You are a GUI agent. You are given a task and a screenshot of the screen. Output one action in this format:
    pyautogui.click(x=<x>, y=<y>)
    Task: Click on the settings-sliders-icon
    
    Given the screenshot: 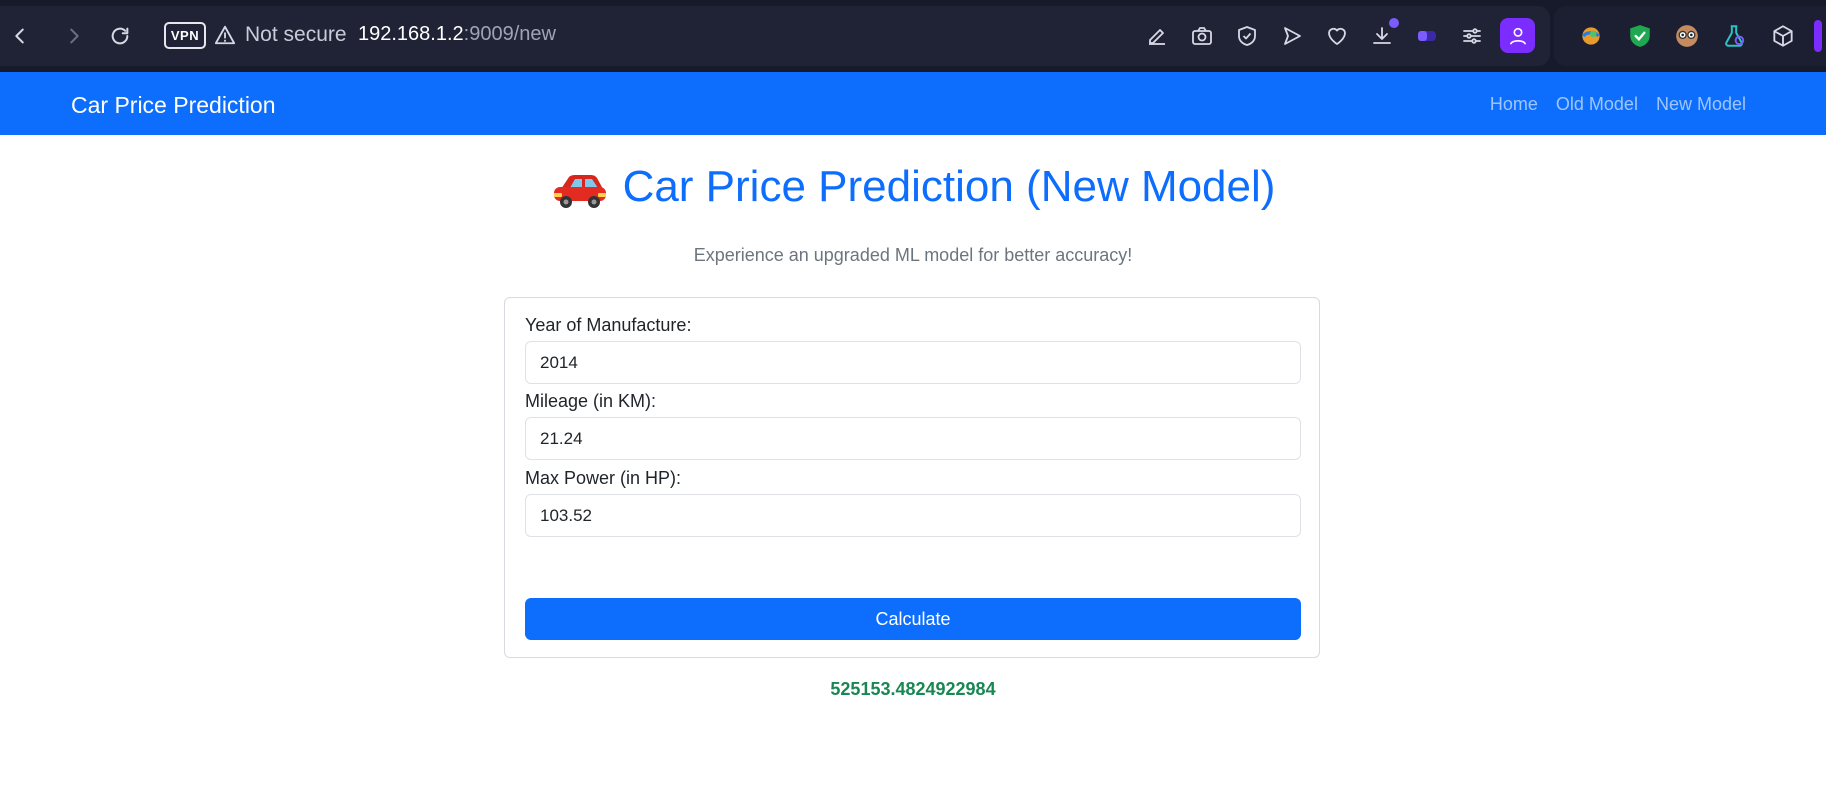 What is the action you would take?
    pyautogui.click(x=1472, y=36)
    